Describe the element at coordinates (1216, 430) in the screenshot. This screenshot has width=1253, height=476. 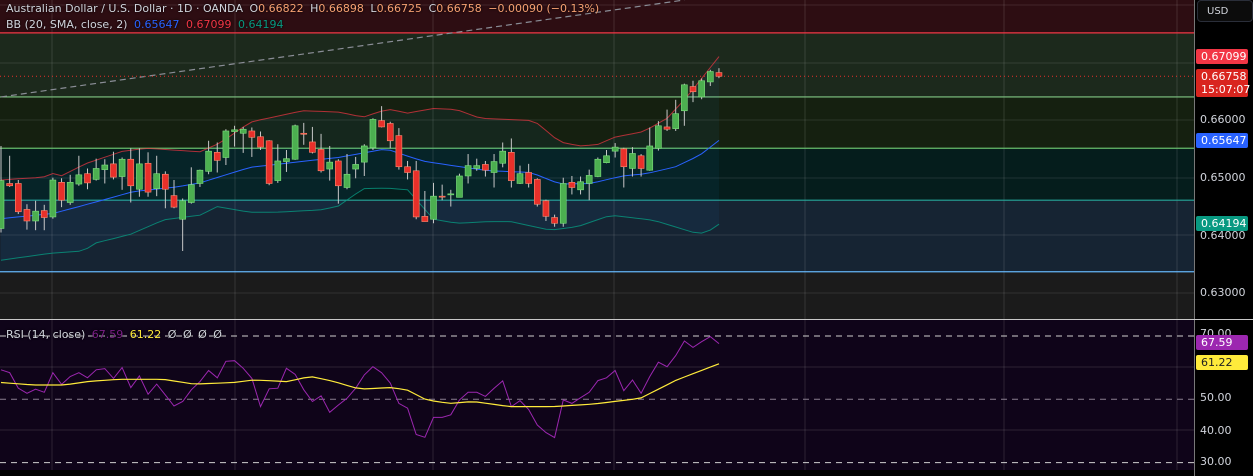
I see `rsi-tick: 40.00` at that location.